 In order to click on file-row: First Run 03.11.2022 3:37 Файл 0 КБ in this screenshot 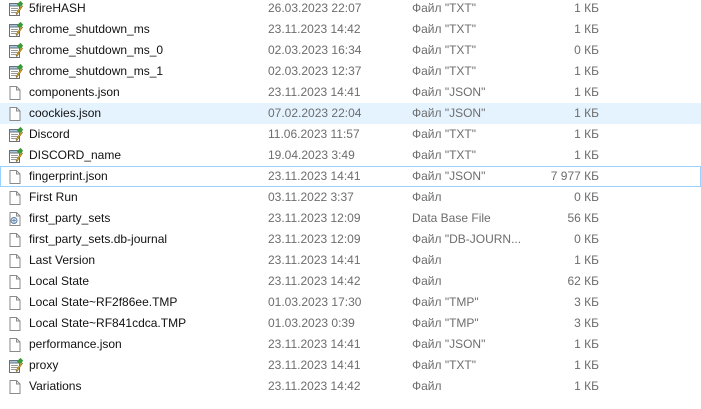, I will do `click(350, 197)`.